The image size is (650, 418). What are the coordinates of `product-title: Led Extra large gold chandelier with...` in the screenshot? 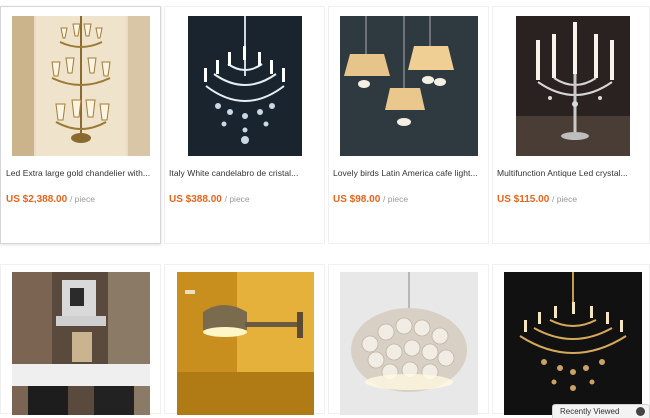 It's located at (82, 173).